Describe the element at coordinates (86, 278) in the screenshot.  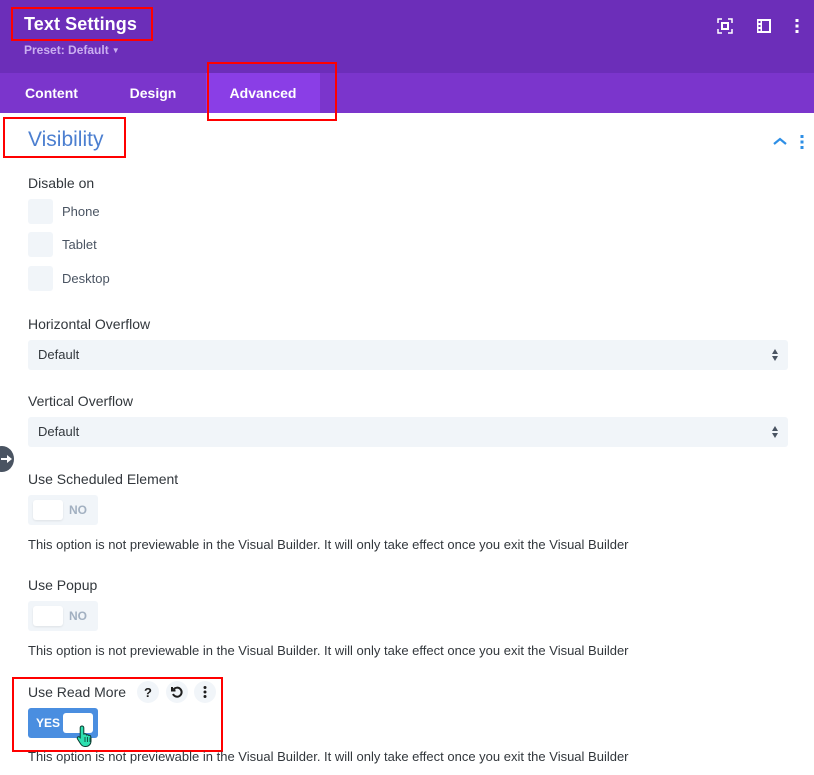
I see `desktop-label: Desktop` at that location.